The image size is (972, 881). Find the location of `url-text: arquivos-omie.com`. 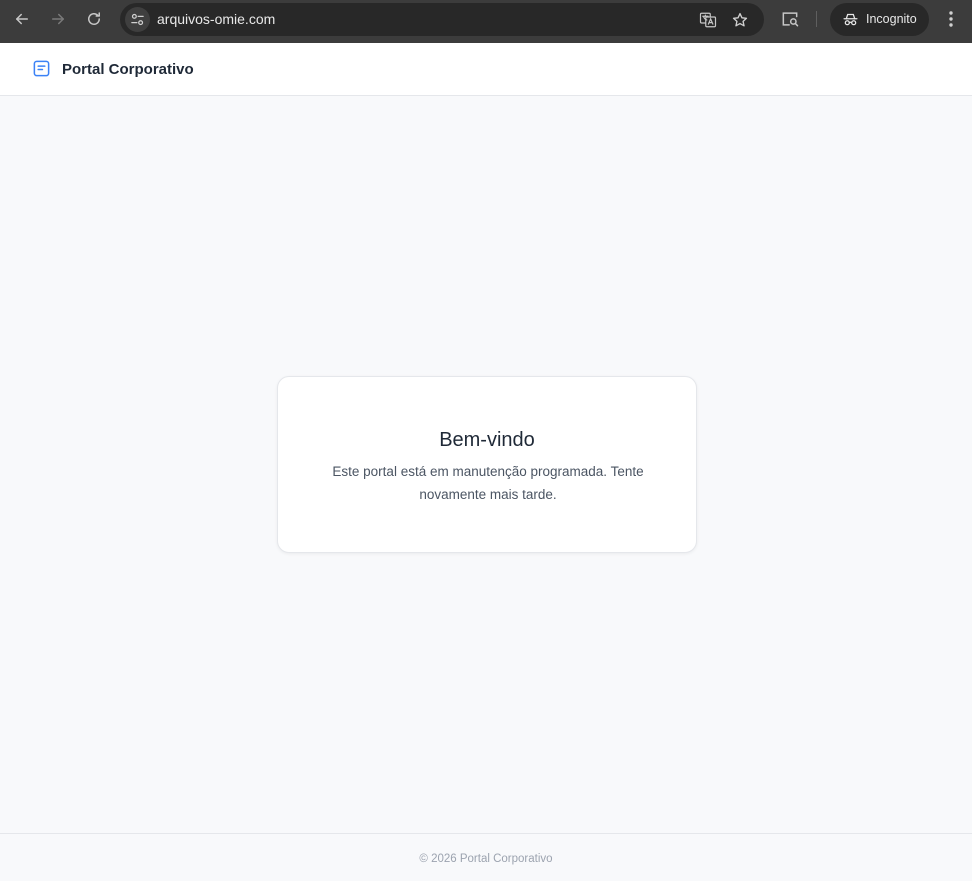

url-text: arquivos-omie.com is located at coordinates (216, 19).